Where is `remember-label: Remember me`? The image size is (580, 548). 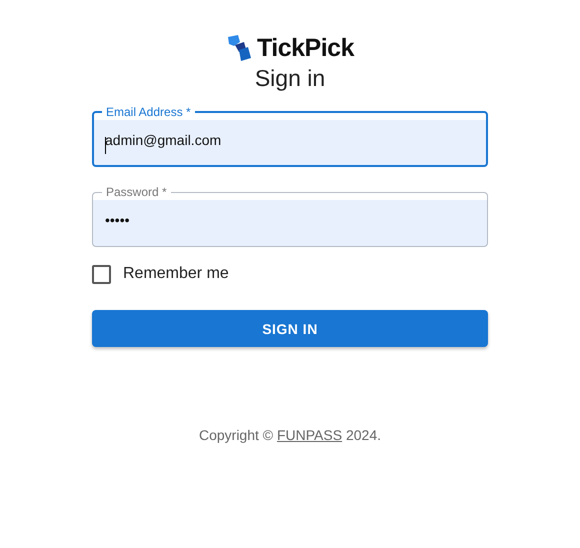
remember-label: Remember me is located at coordinates (176, 274).